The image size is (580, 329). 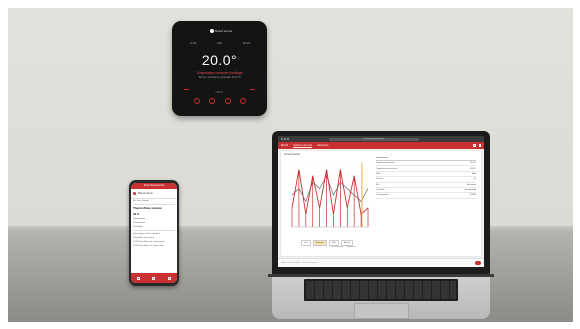 What do you see at coordinates (474, 145) in the screenshot?
I see `notification-icon` at bounding box center [474, 145].